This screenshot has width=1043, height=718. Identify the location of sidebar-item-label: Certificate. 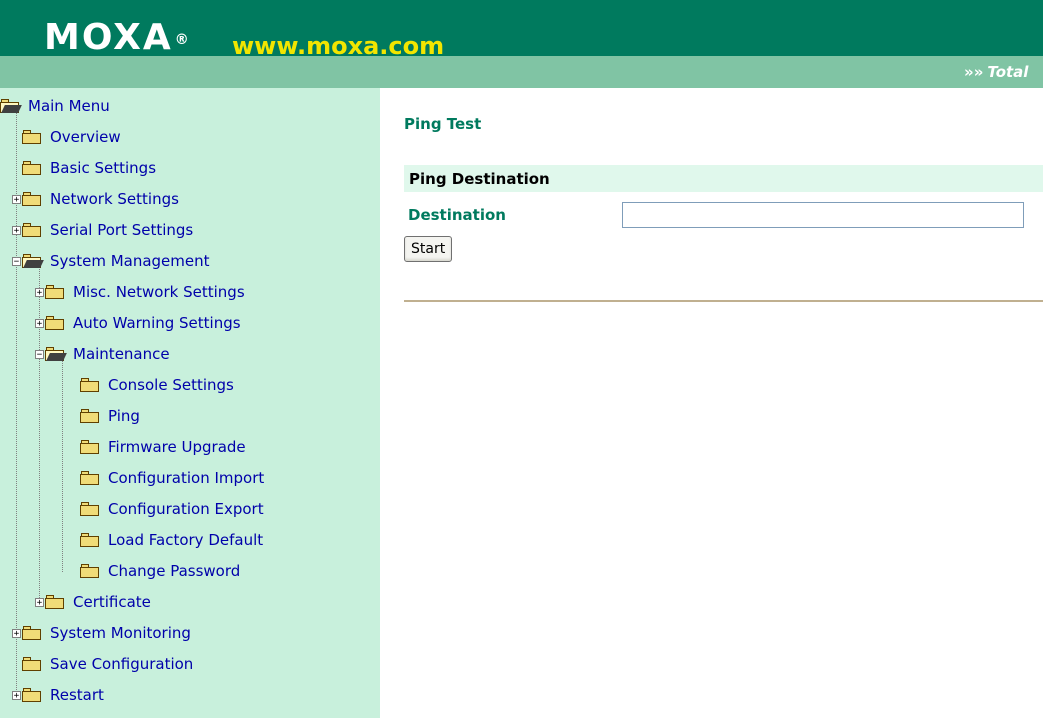
(112, 602).